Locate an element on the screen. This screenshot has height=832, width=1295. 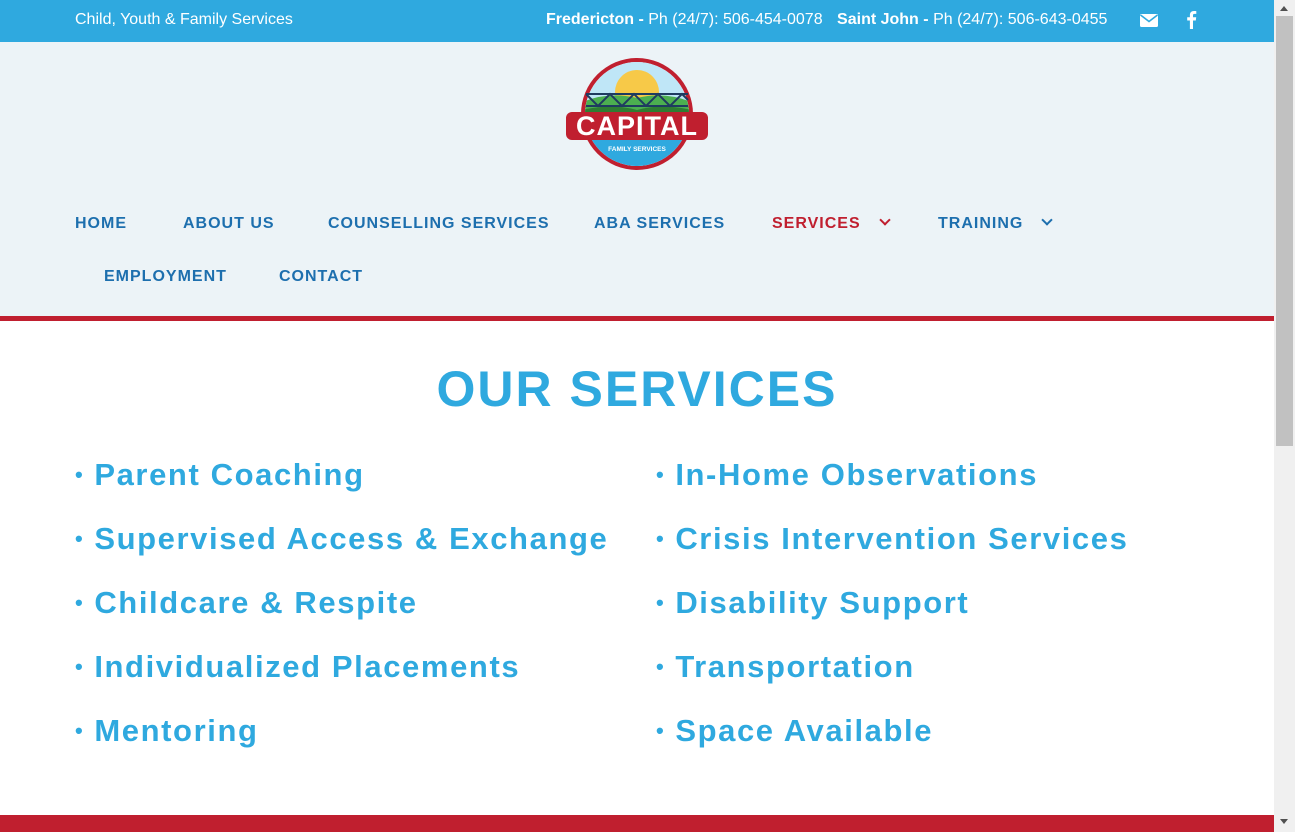
saint-john-phone: Ph (24/7): 506-643-0455 is located at coordinates (1020, 19).